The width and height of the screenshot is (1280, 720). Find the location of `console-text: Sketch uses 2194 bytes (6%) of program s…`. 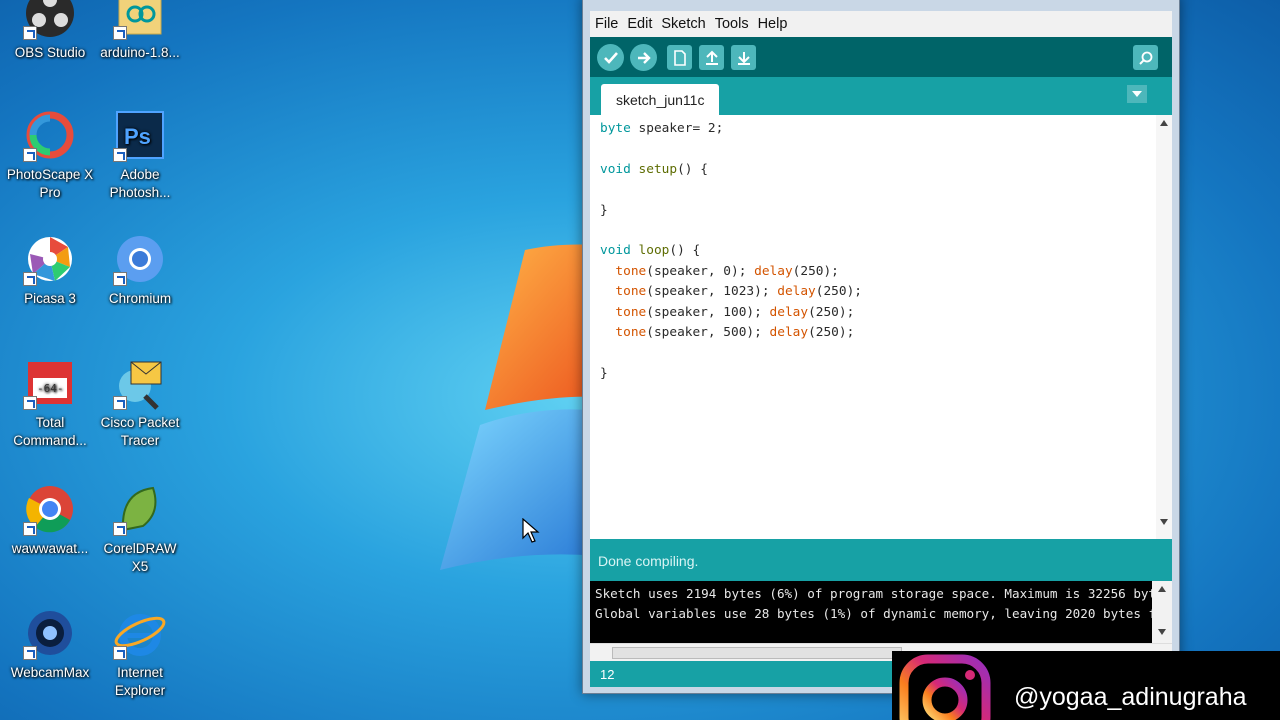

console-text: Sketch uses 2194 bytes (6%) of program s… is located at coordinates (883, 604).